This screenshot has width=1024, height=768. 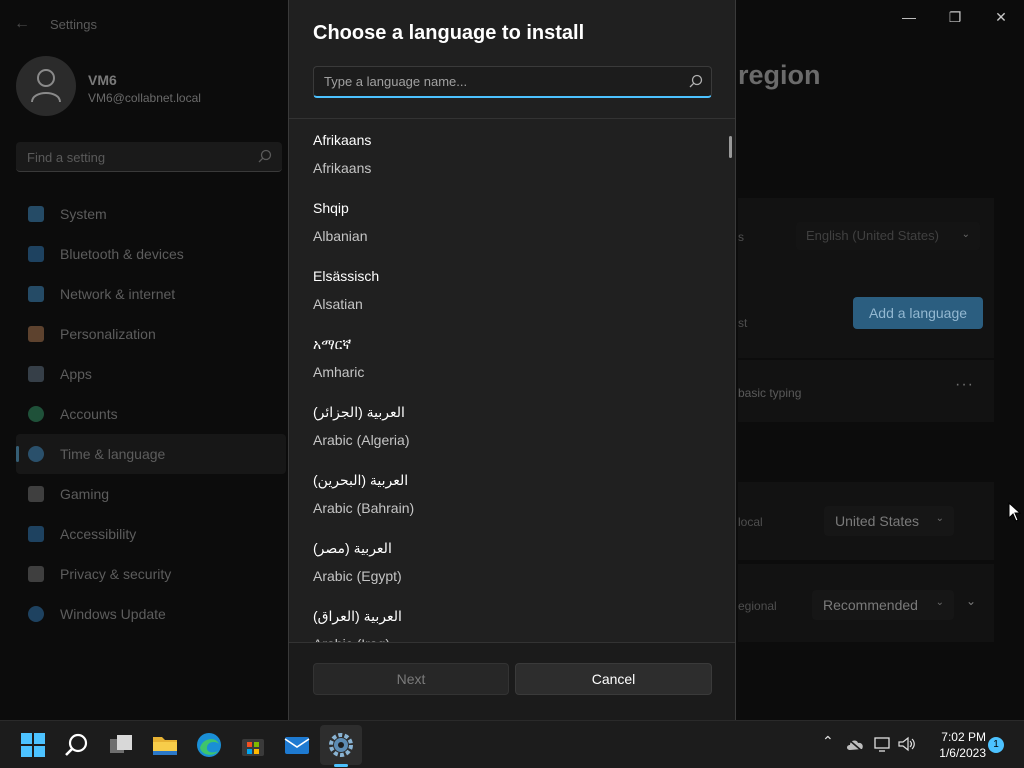 I want to click on expand-chevron-icon: ⌄, so click(x=971, y=601).